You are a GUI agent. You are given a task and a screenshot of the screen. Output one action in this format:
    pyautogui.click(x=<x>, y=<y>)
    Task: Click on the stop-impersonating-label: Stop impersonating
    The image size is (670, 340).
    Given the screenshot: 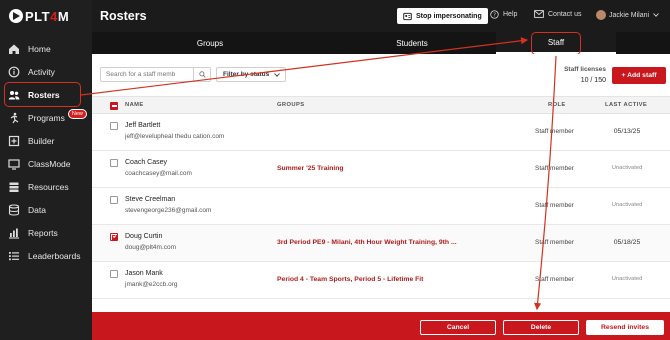 What is the action you would take?
    pyautogui.click(x=449, y=16)
    